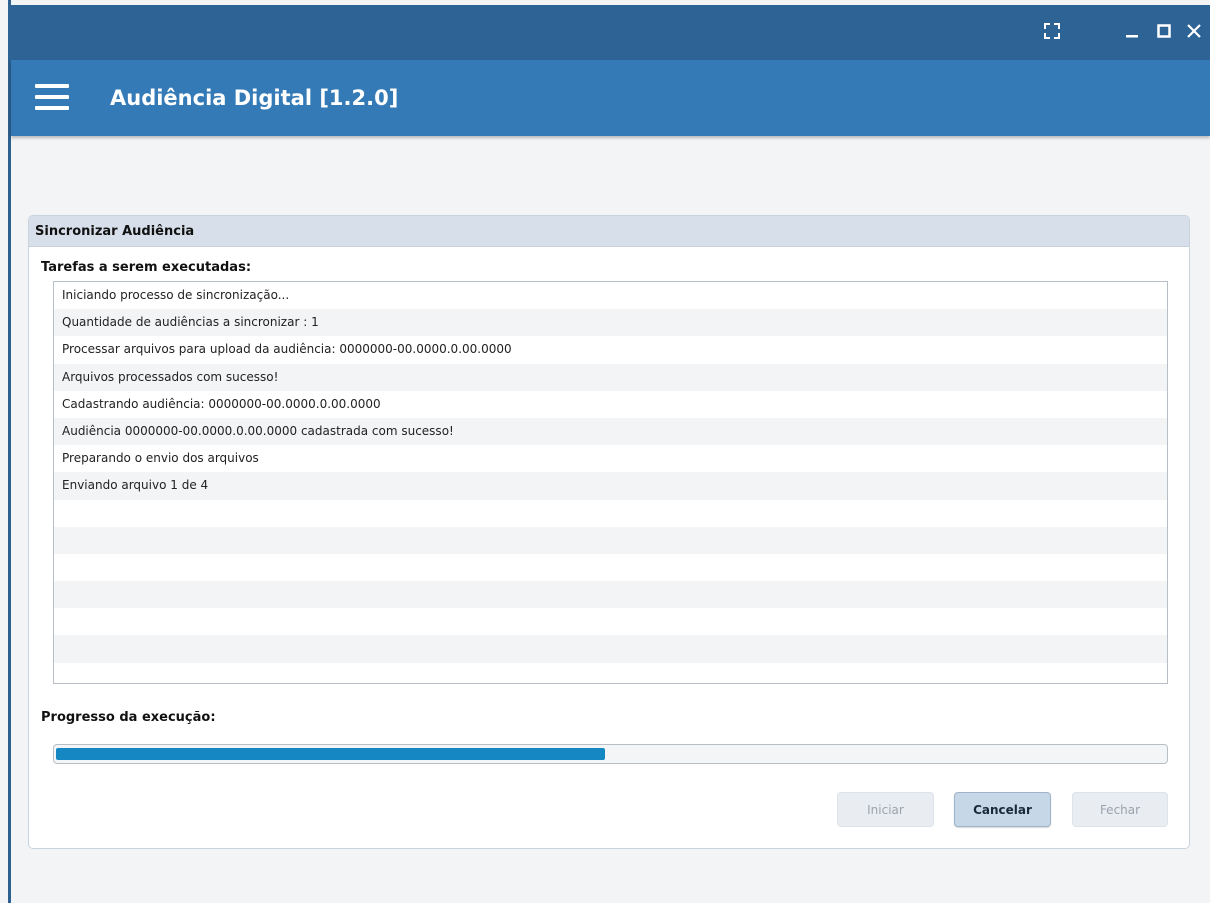 The height and width of the screenshot is (903, 1210). What do you see at coordinates (1132, 31) in the screenshot?
I see `minimize-icon` at bounding box center [1132, 31].